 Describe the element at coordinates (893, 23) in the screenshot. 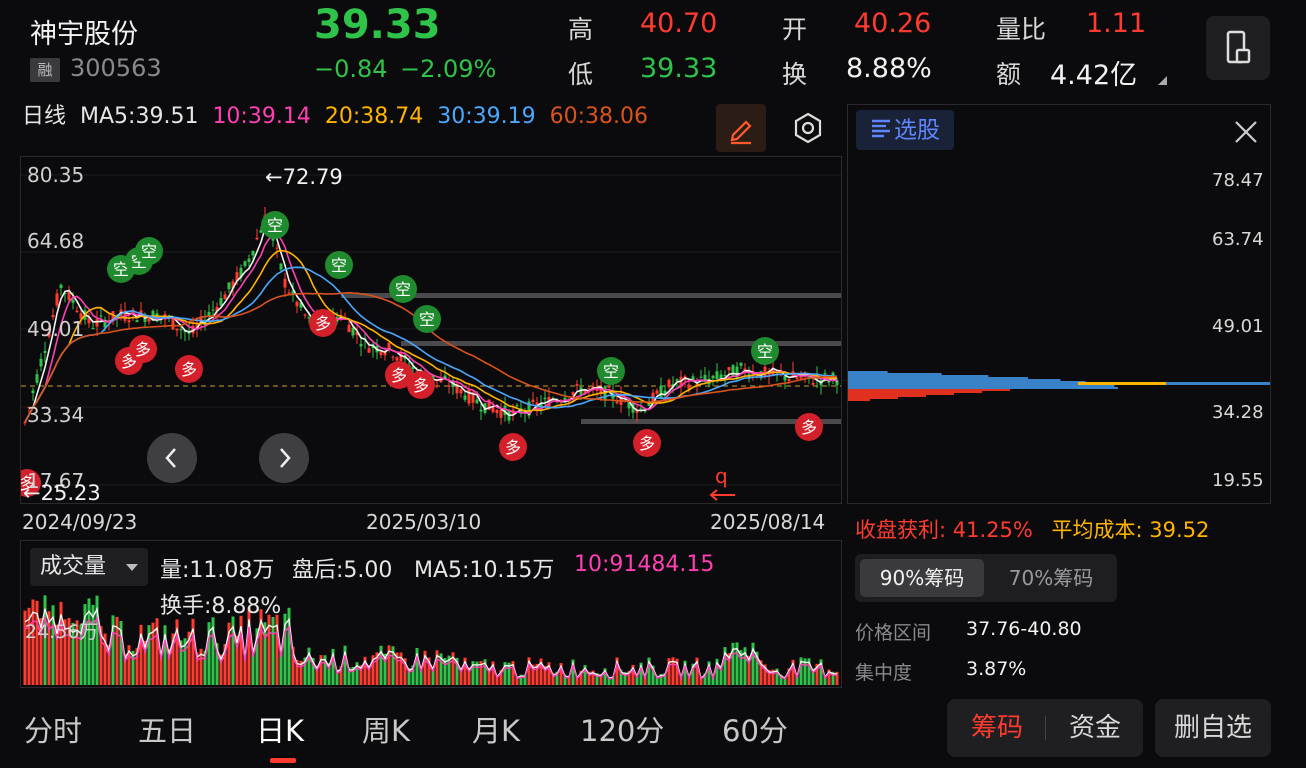

I see `open-value: 40.26` at that location.